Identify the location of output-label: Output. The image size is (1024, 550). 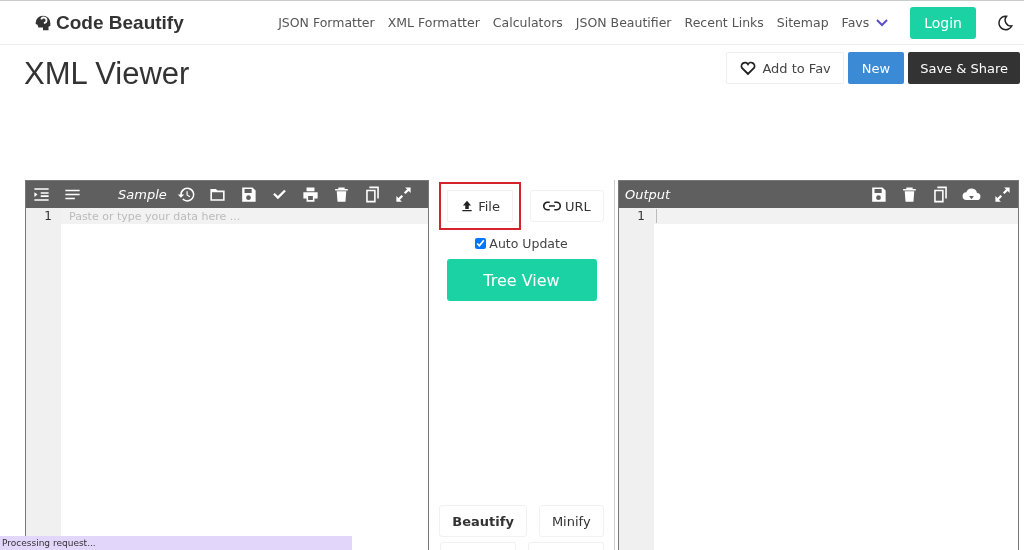
(648, 194).